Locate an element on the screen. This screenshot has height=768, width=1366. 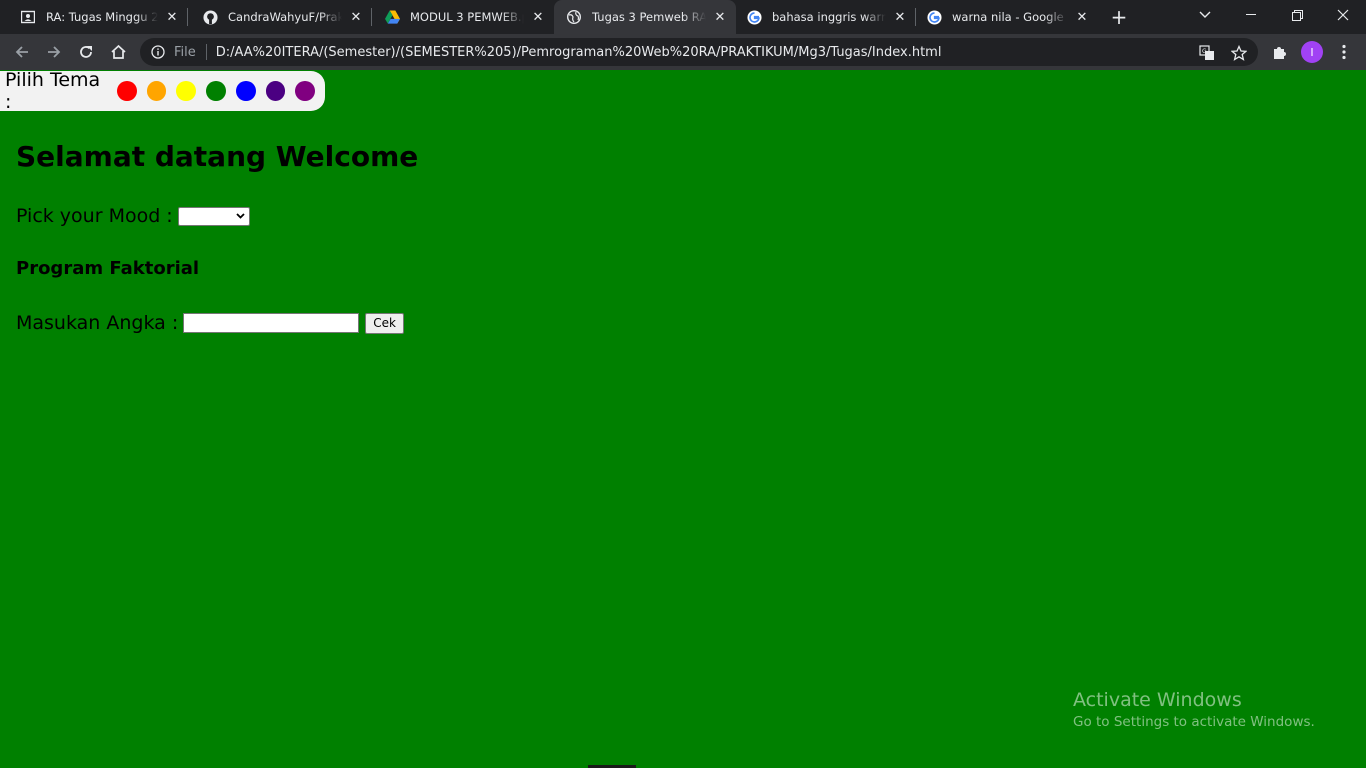
url-scheme: File is located at coordinates (185, 52).